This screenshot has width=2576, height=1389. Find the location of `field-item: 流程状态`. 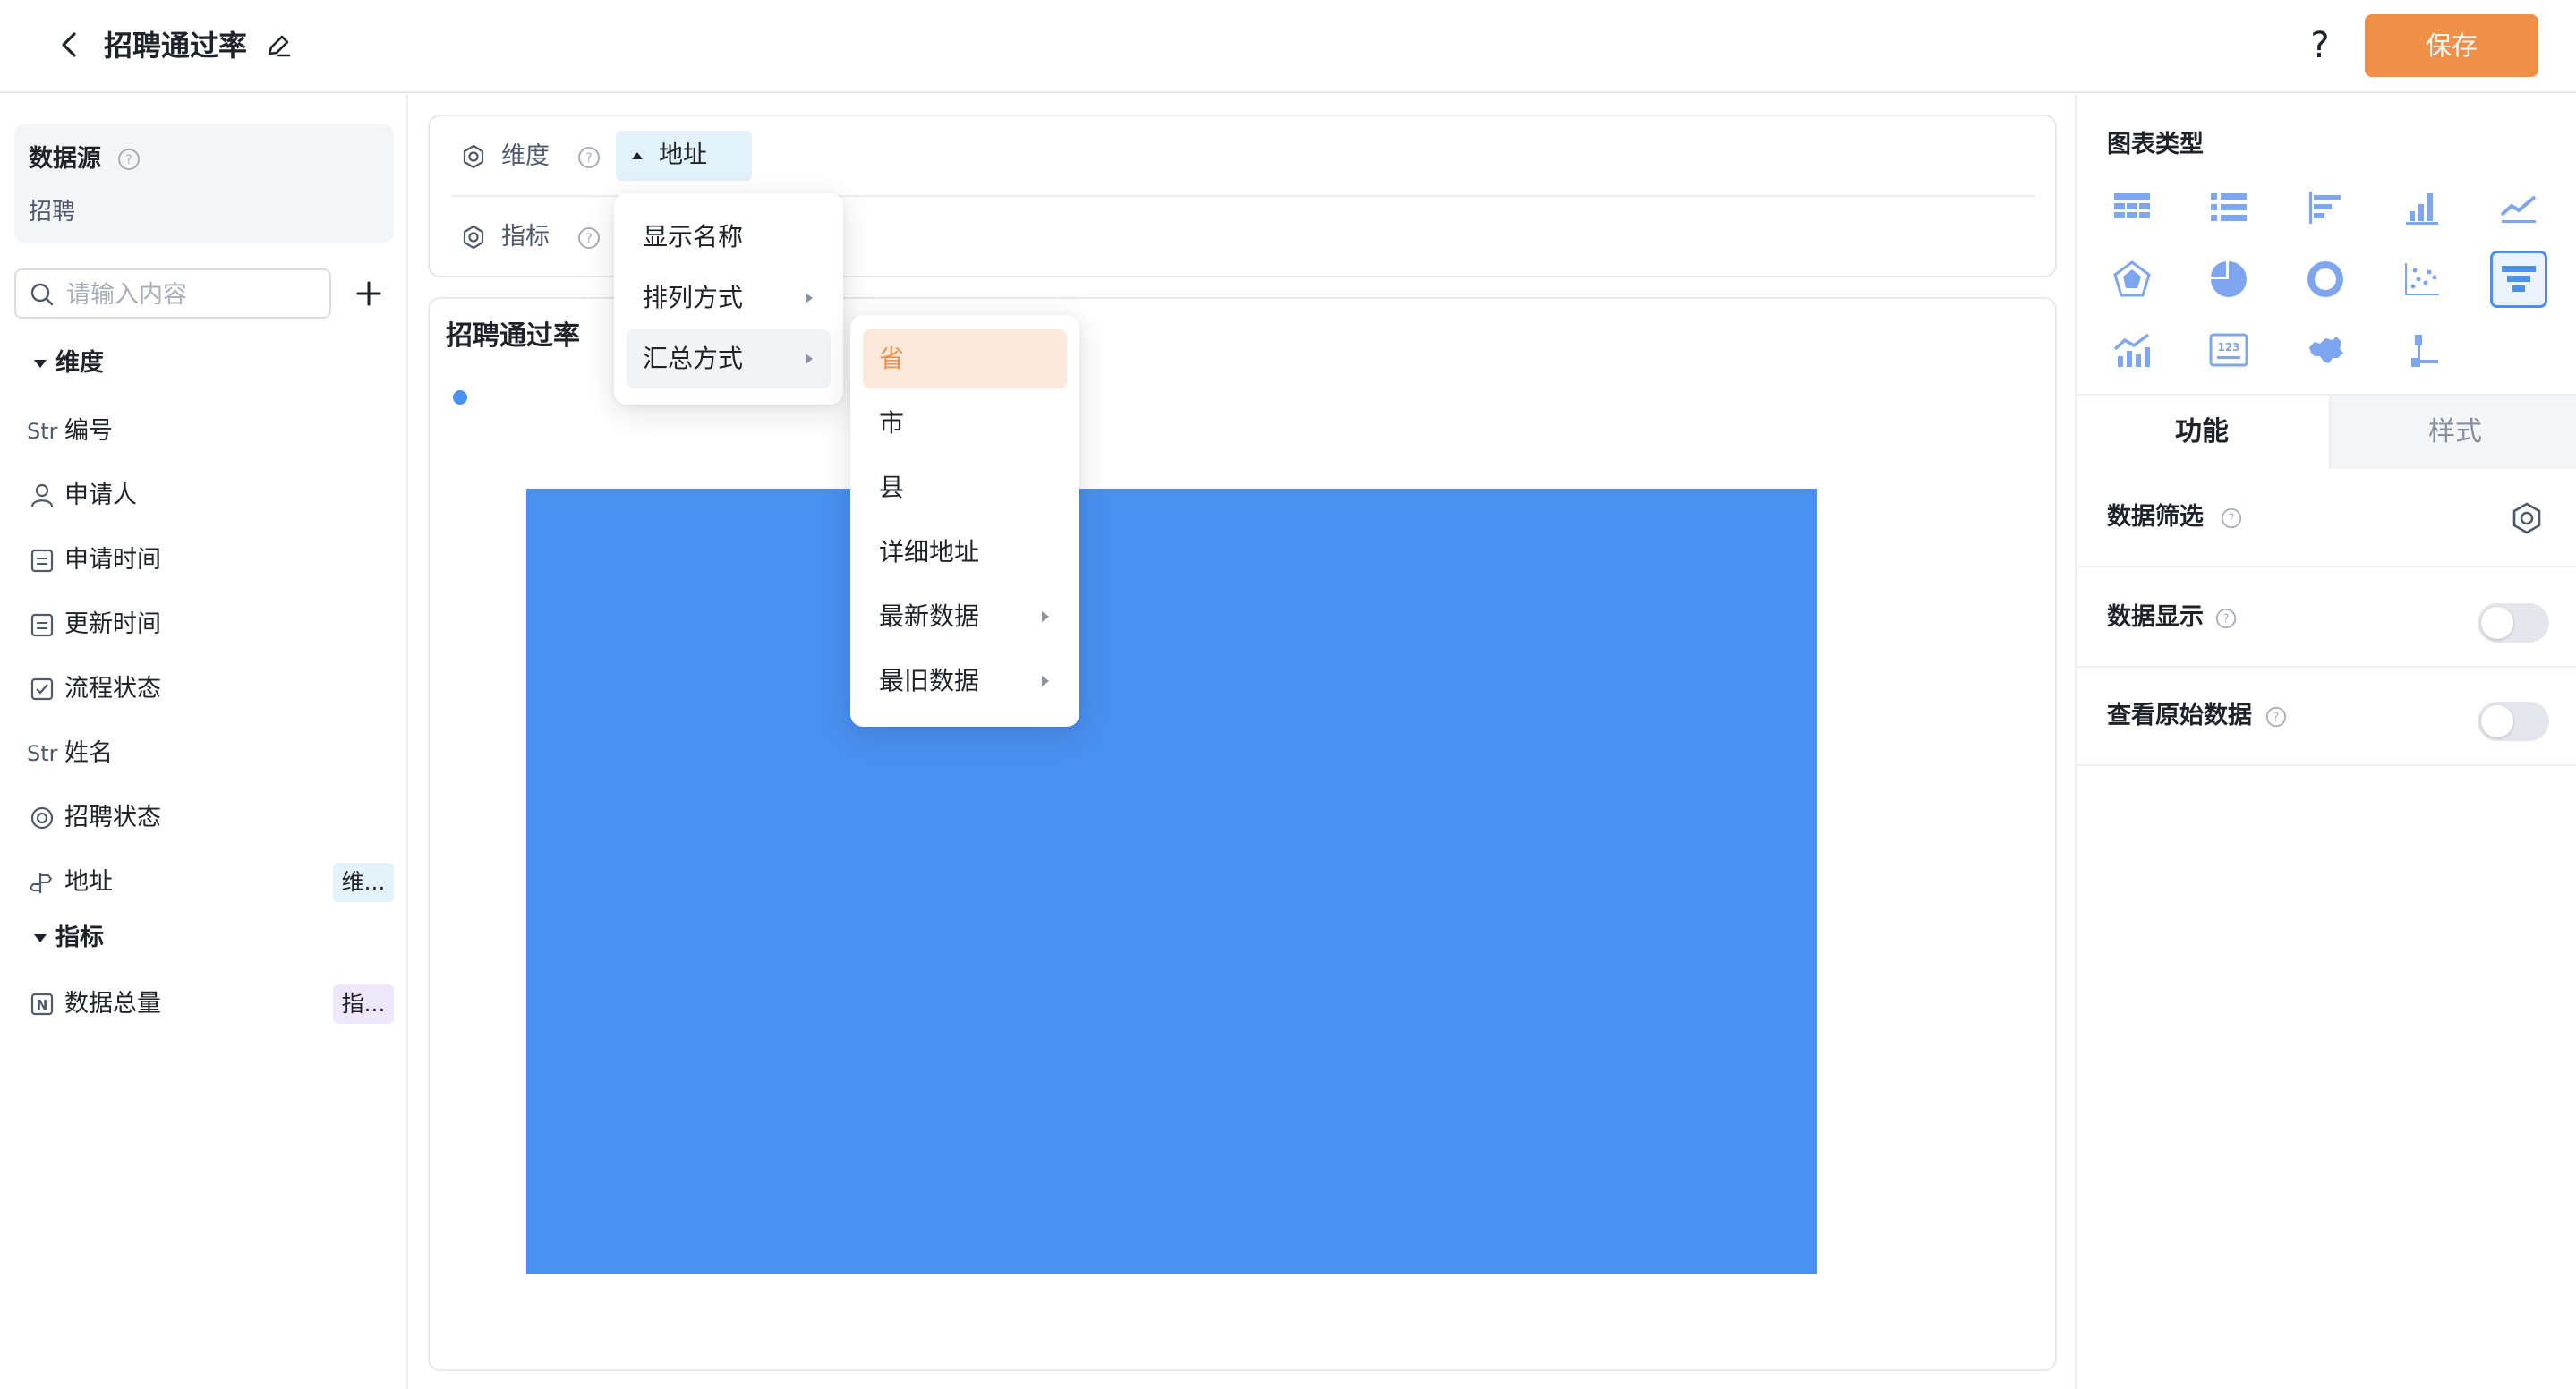

field-item: 流程状态 is located at coordinates (210, 689).